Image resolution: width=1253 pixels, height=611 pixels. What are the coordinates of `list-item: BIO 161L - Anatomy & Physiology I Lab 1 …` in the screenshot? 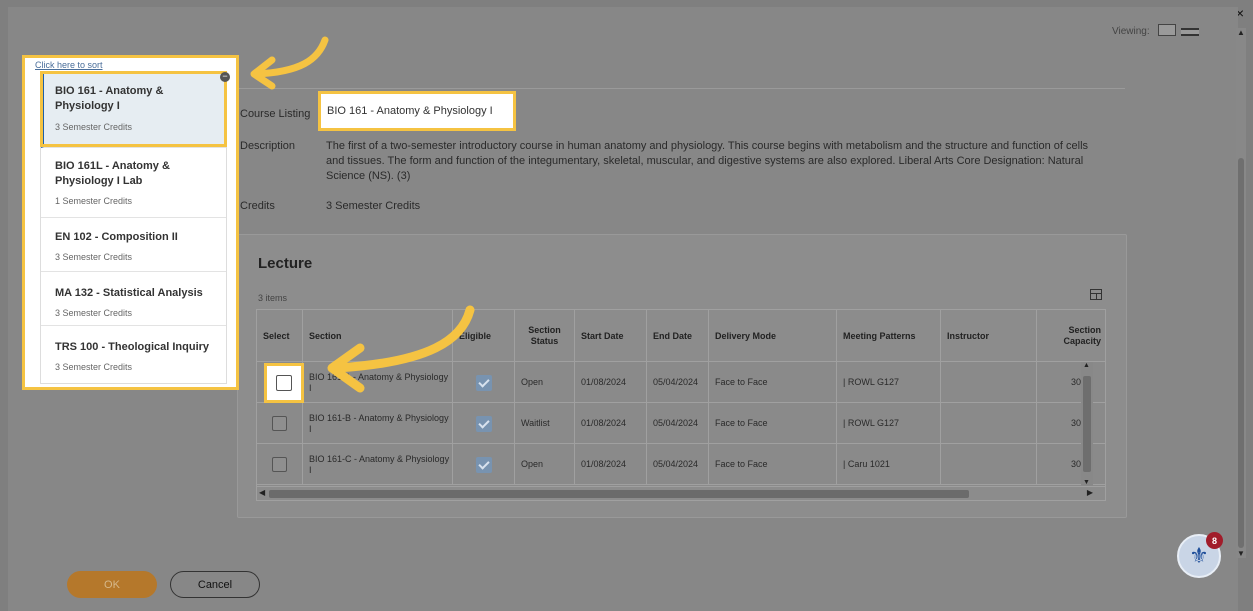 It's located at (133, 183).